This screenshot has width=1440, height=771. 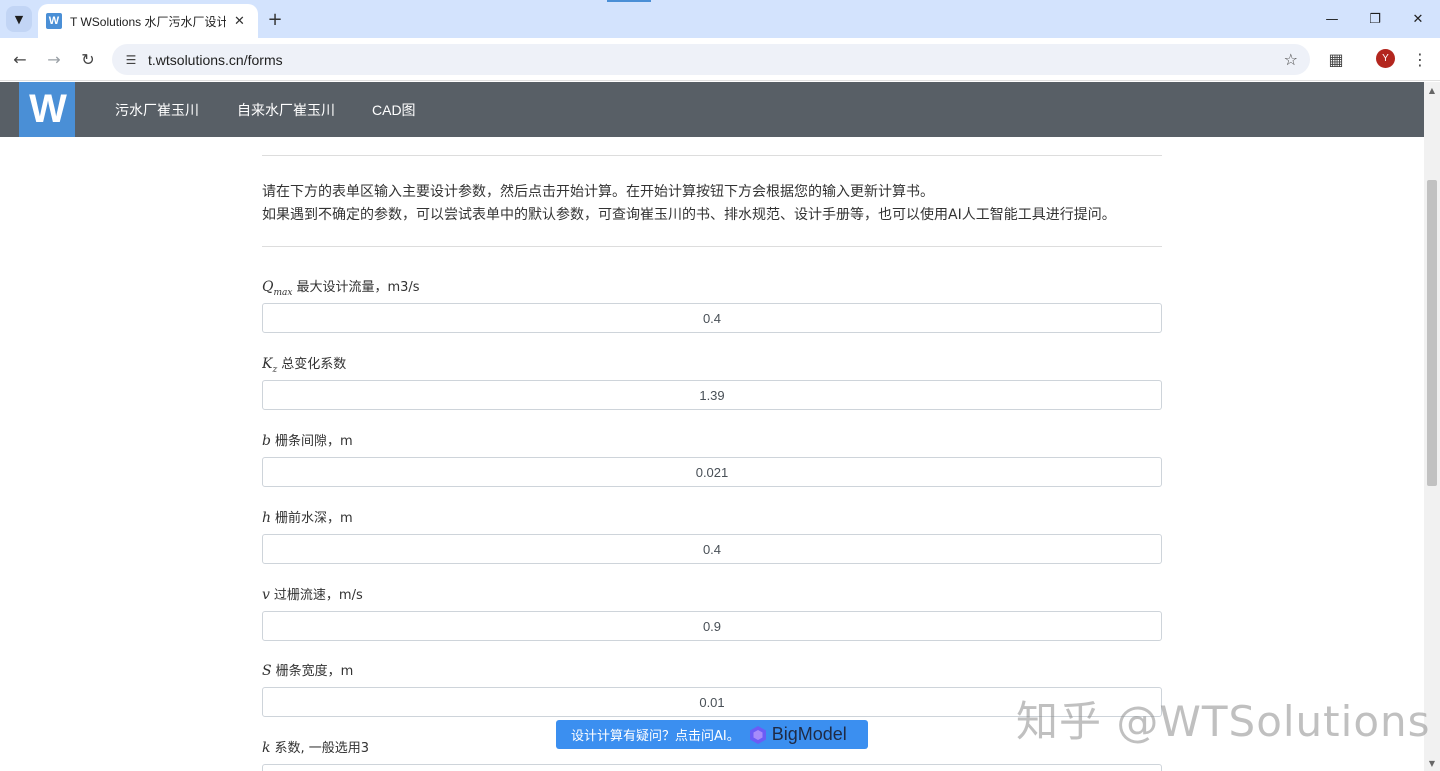 I want to click on h-input: 0.4, so click(x=712, y=549).